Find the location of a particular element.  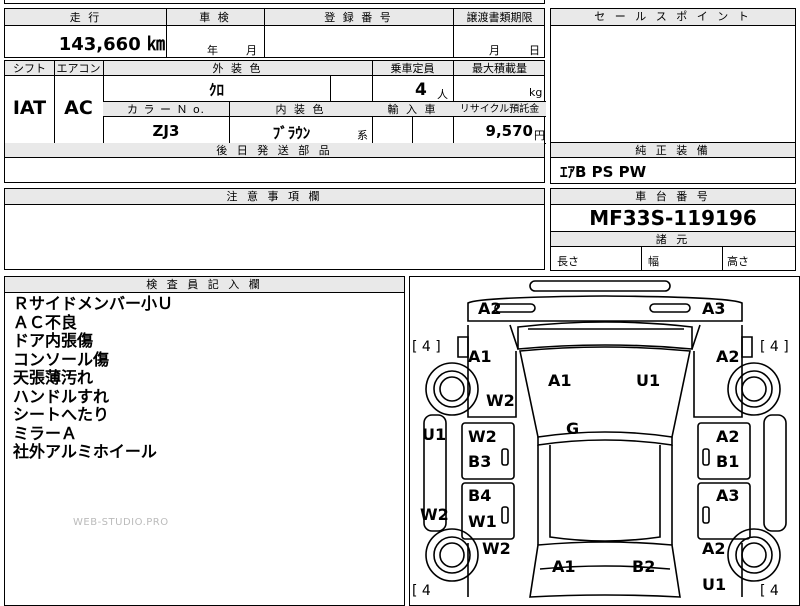

chassis-label: 車 台 番 号 is located at coordinates (673, 197).